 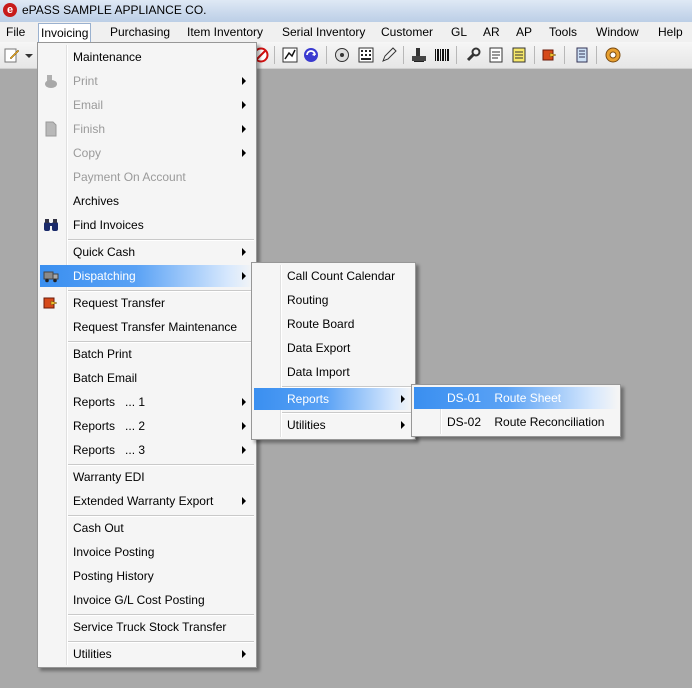 I want to click on menu-item-reports-1: Reports ... 1, so click(x=147, y=402).